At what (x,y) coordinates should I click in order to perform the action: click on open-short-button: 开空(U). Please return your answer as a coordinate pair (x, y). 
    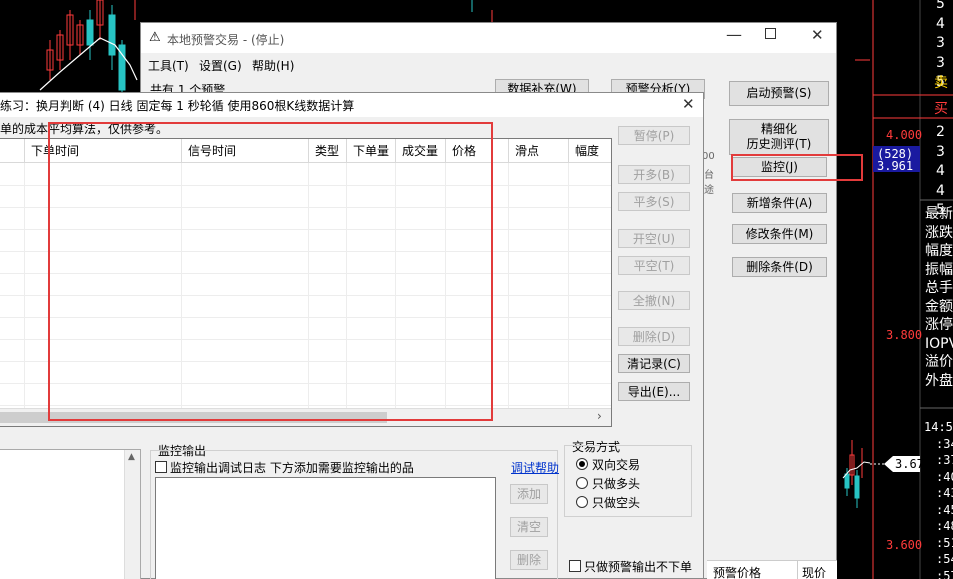
    Looking at the image, I should click on (654, 238).